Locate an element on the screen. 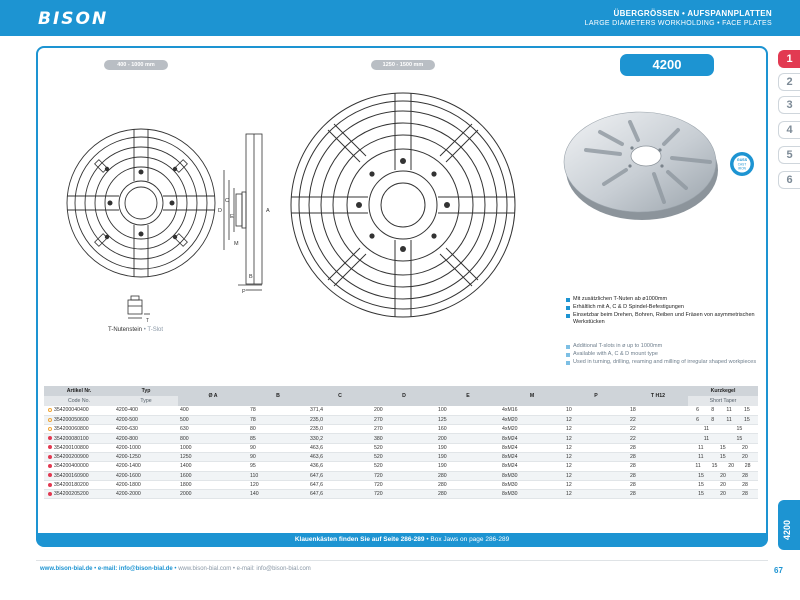 The image size is (800, 600). code-text: 354200205200 is located at coordinates (71, 494).